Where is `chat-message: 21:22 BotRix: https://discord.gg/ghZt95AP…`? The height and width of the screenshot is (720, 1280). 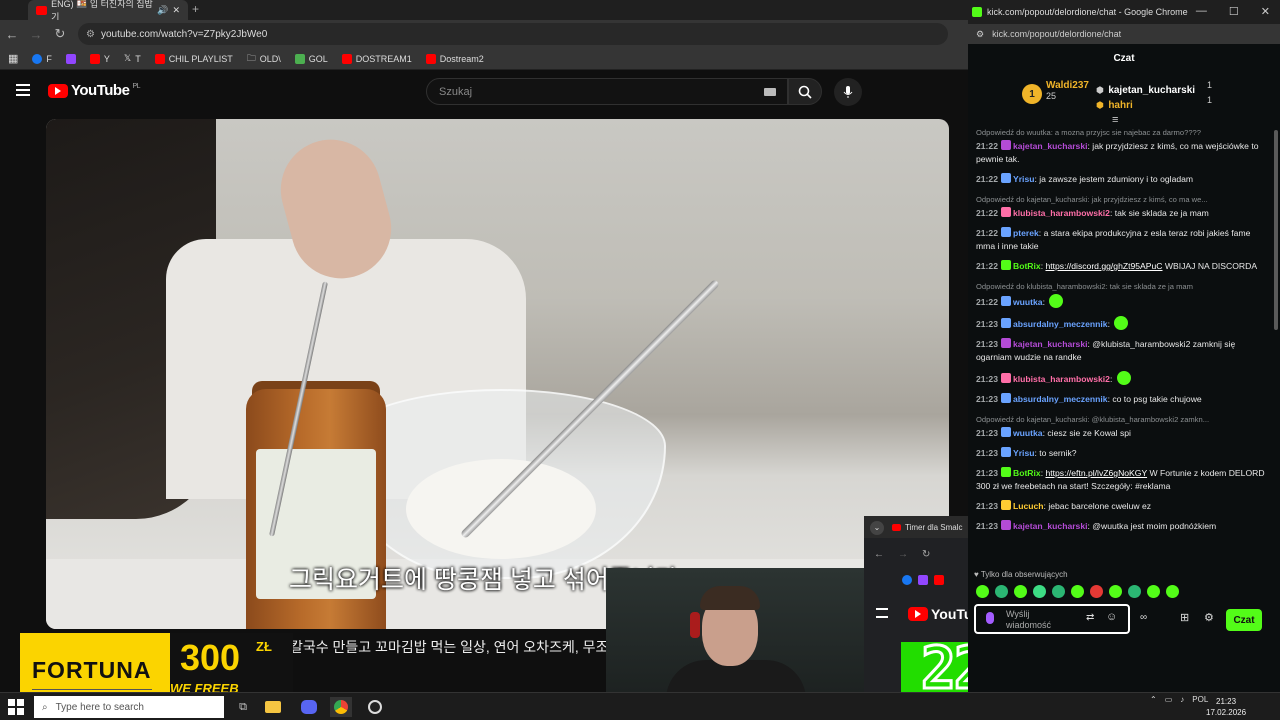
chat-message: 21:22 BotRix: https://discord.gg/ghZt95AP… is located at coordinates (1122, 266).